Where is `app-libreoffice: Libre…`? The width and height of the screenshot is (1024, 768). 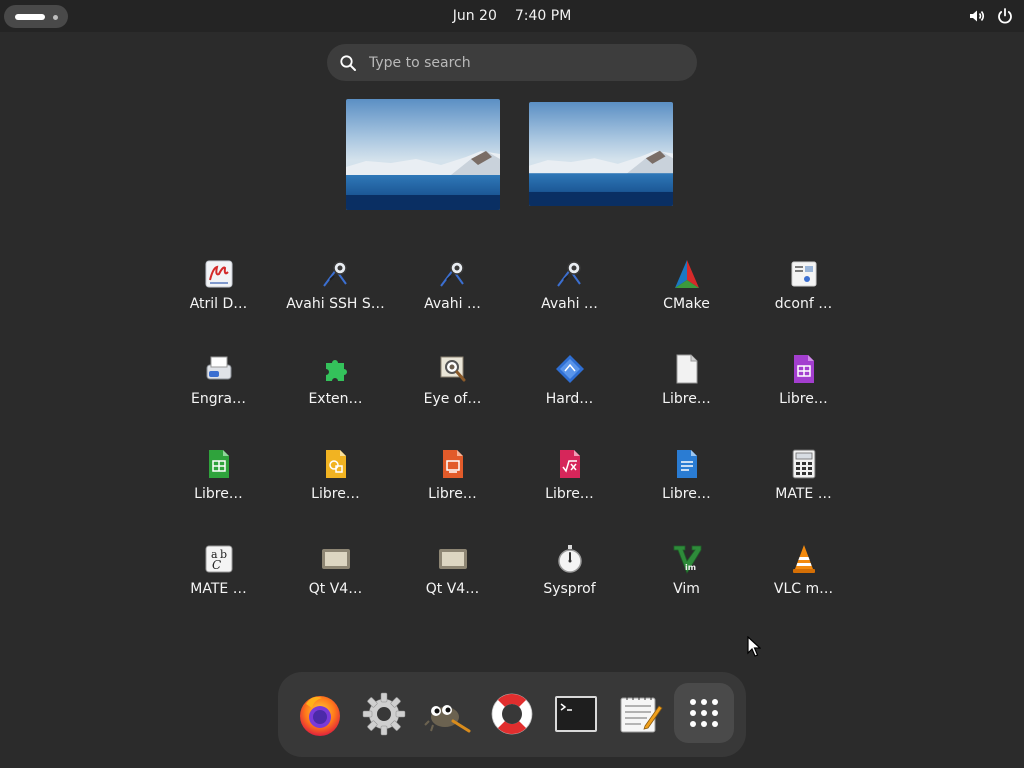
app-libreoffice: Libre… is located at coordinates (686, 392).